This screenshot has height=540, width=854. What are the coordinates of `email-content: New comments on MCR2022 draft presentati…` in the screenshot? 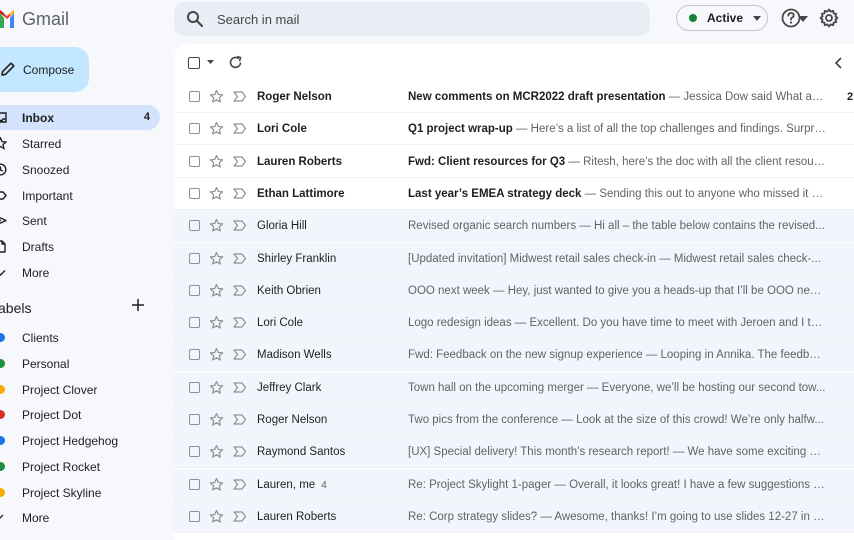 It's located at (617, 97).